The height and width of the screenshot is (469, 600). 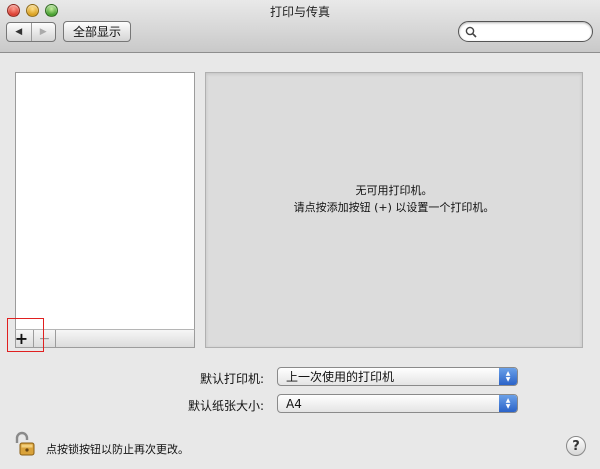 I want to click on forward-arrow-icon: ▶, so click(x=43, y=32).